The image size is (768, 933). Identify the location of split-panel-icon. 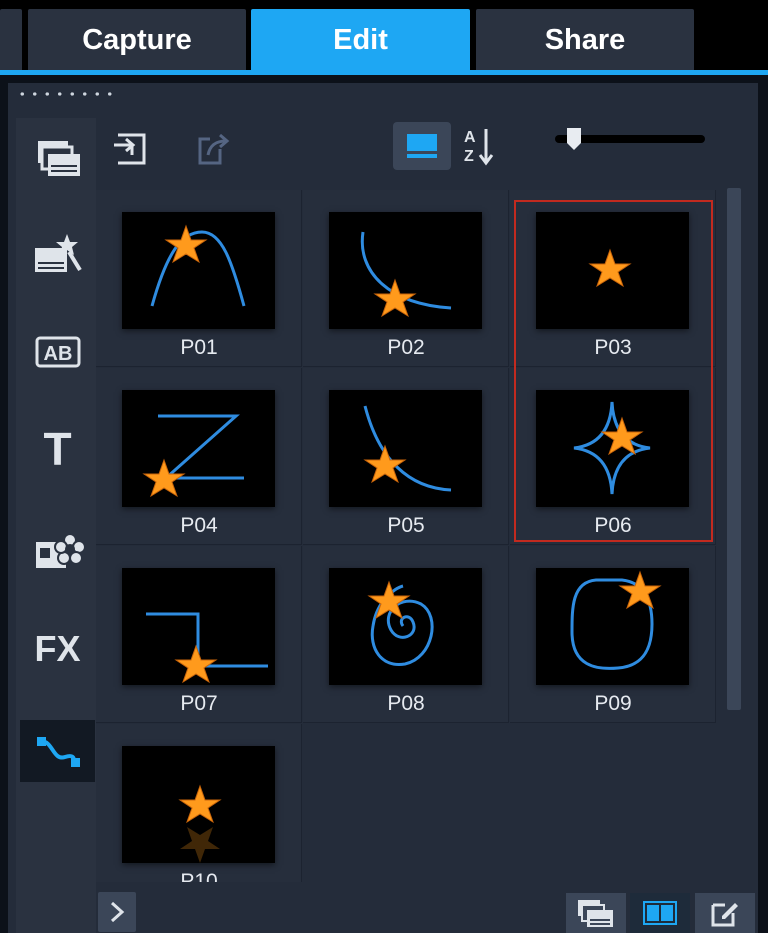
(660, 913).